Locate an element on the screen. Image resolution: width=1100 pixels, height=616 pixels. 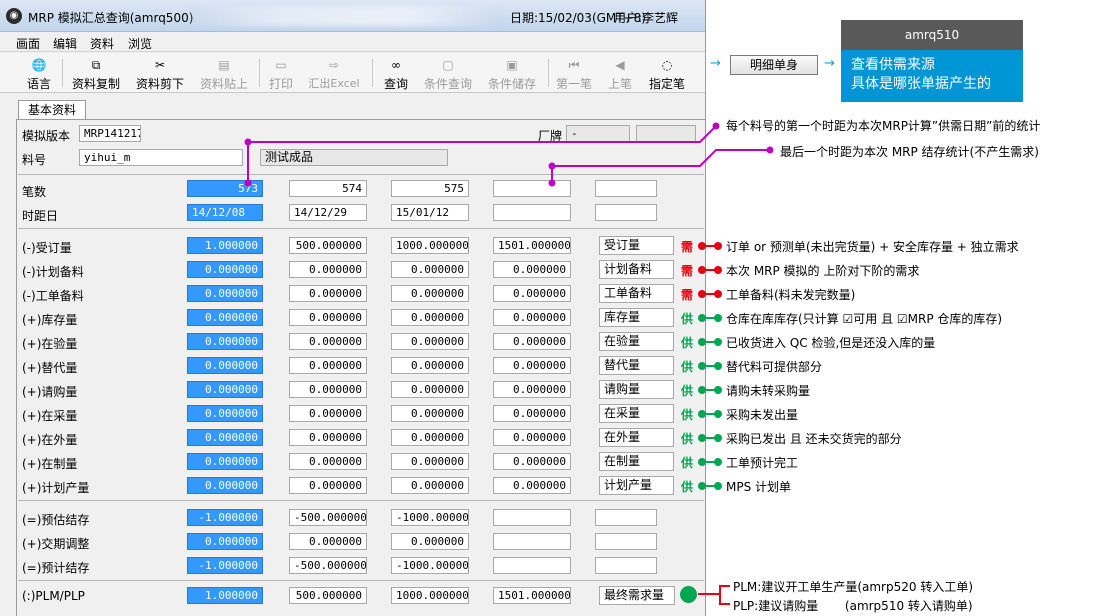
menu-browse: 浏览 is located at coordinates (140, 43).